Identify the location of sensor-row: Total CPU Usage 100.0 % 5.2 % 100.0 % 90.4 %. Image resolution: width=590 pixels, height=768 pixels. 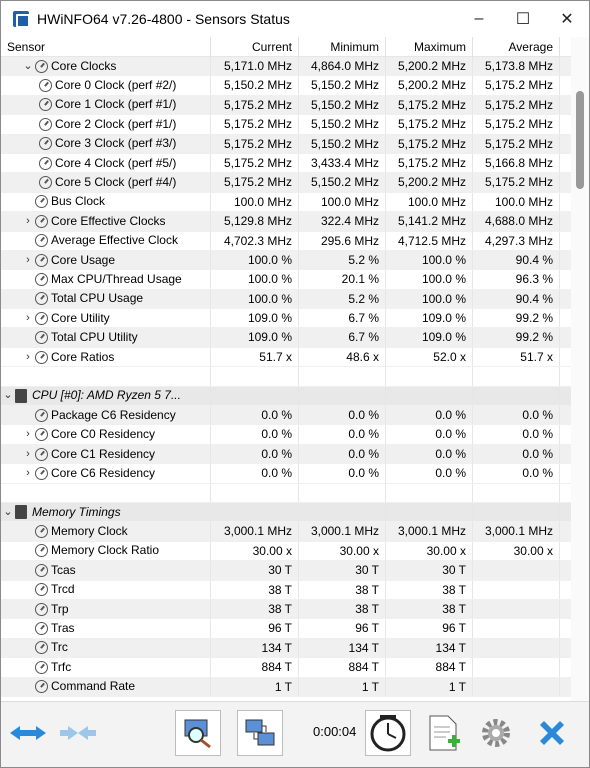
(287, 299).